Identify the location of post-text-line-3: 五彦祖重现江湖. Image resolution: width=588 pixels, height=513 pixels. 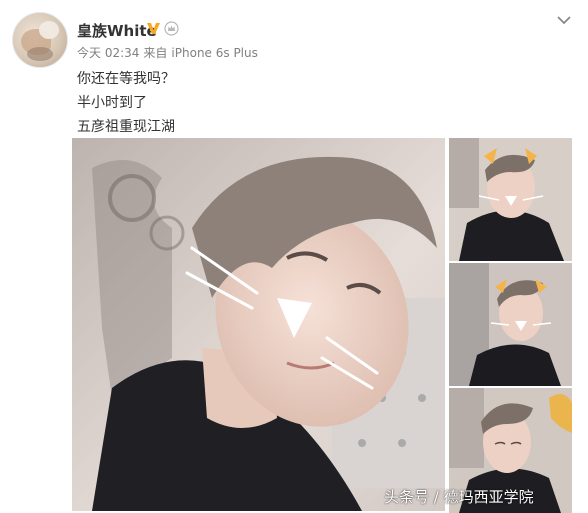
(126, 127).